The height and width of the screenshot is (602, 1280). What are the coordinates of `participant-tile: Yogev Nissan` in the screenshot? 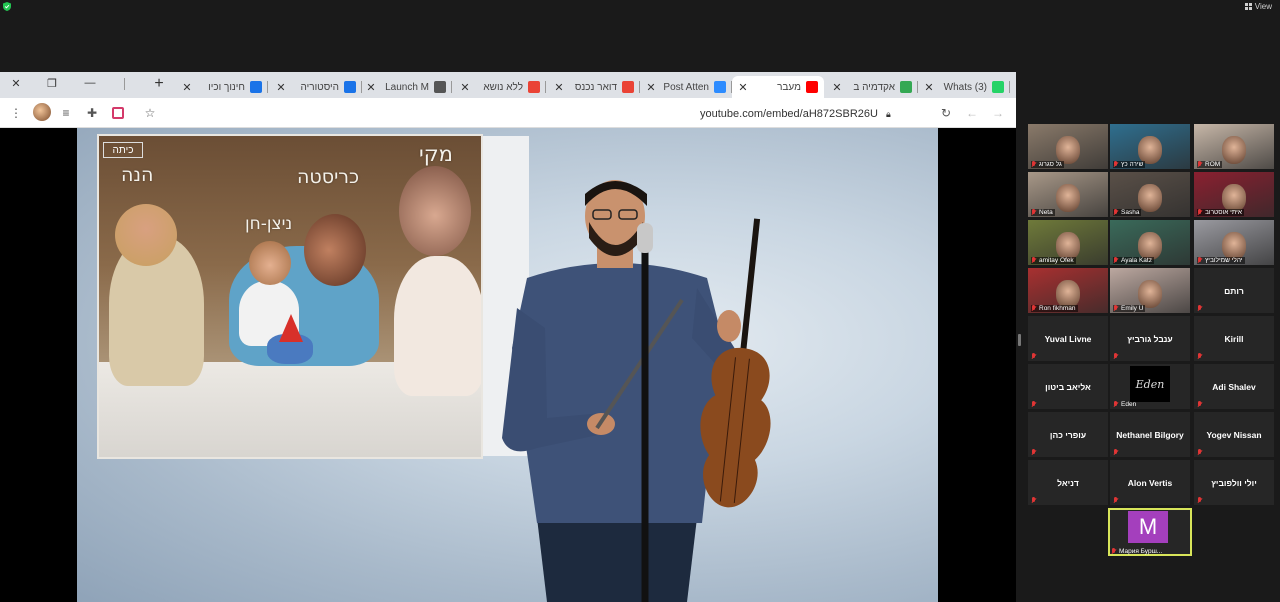 It's located at (1234, 434).